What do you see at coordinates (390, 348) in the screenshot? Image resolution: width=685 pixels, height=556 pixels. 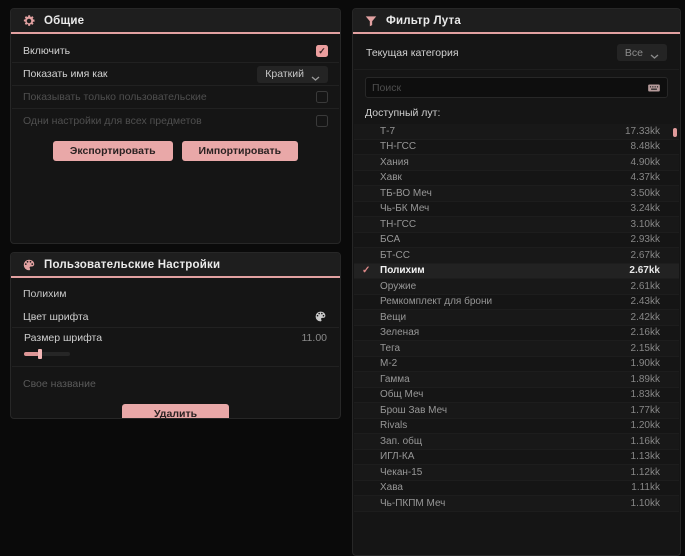 I see `loot-item-name: Тега` at bounding box center [390, 348].